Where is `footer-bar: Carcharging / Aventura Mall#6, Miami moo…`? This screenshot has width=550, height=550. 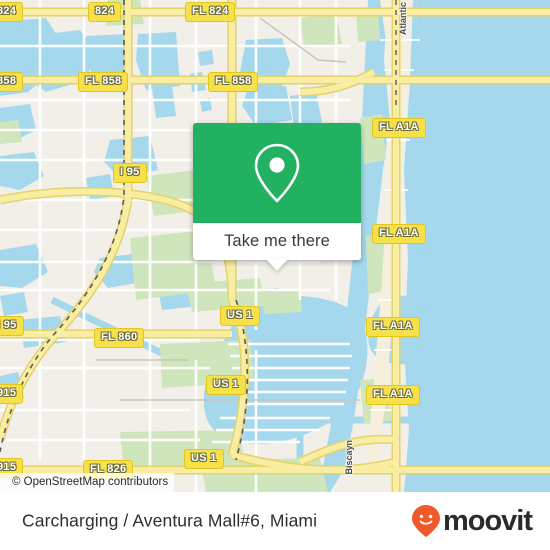 footer-bar: Carcharging / Aventura Mall#6, Miami moo… is located at coordinates (275, 521).